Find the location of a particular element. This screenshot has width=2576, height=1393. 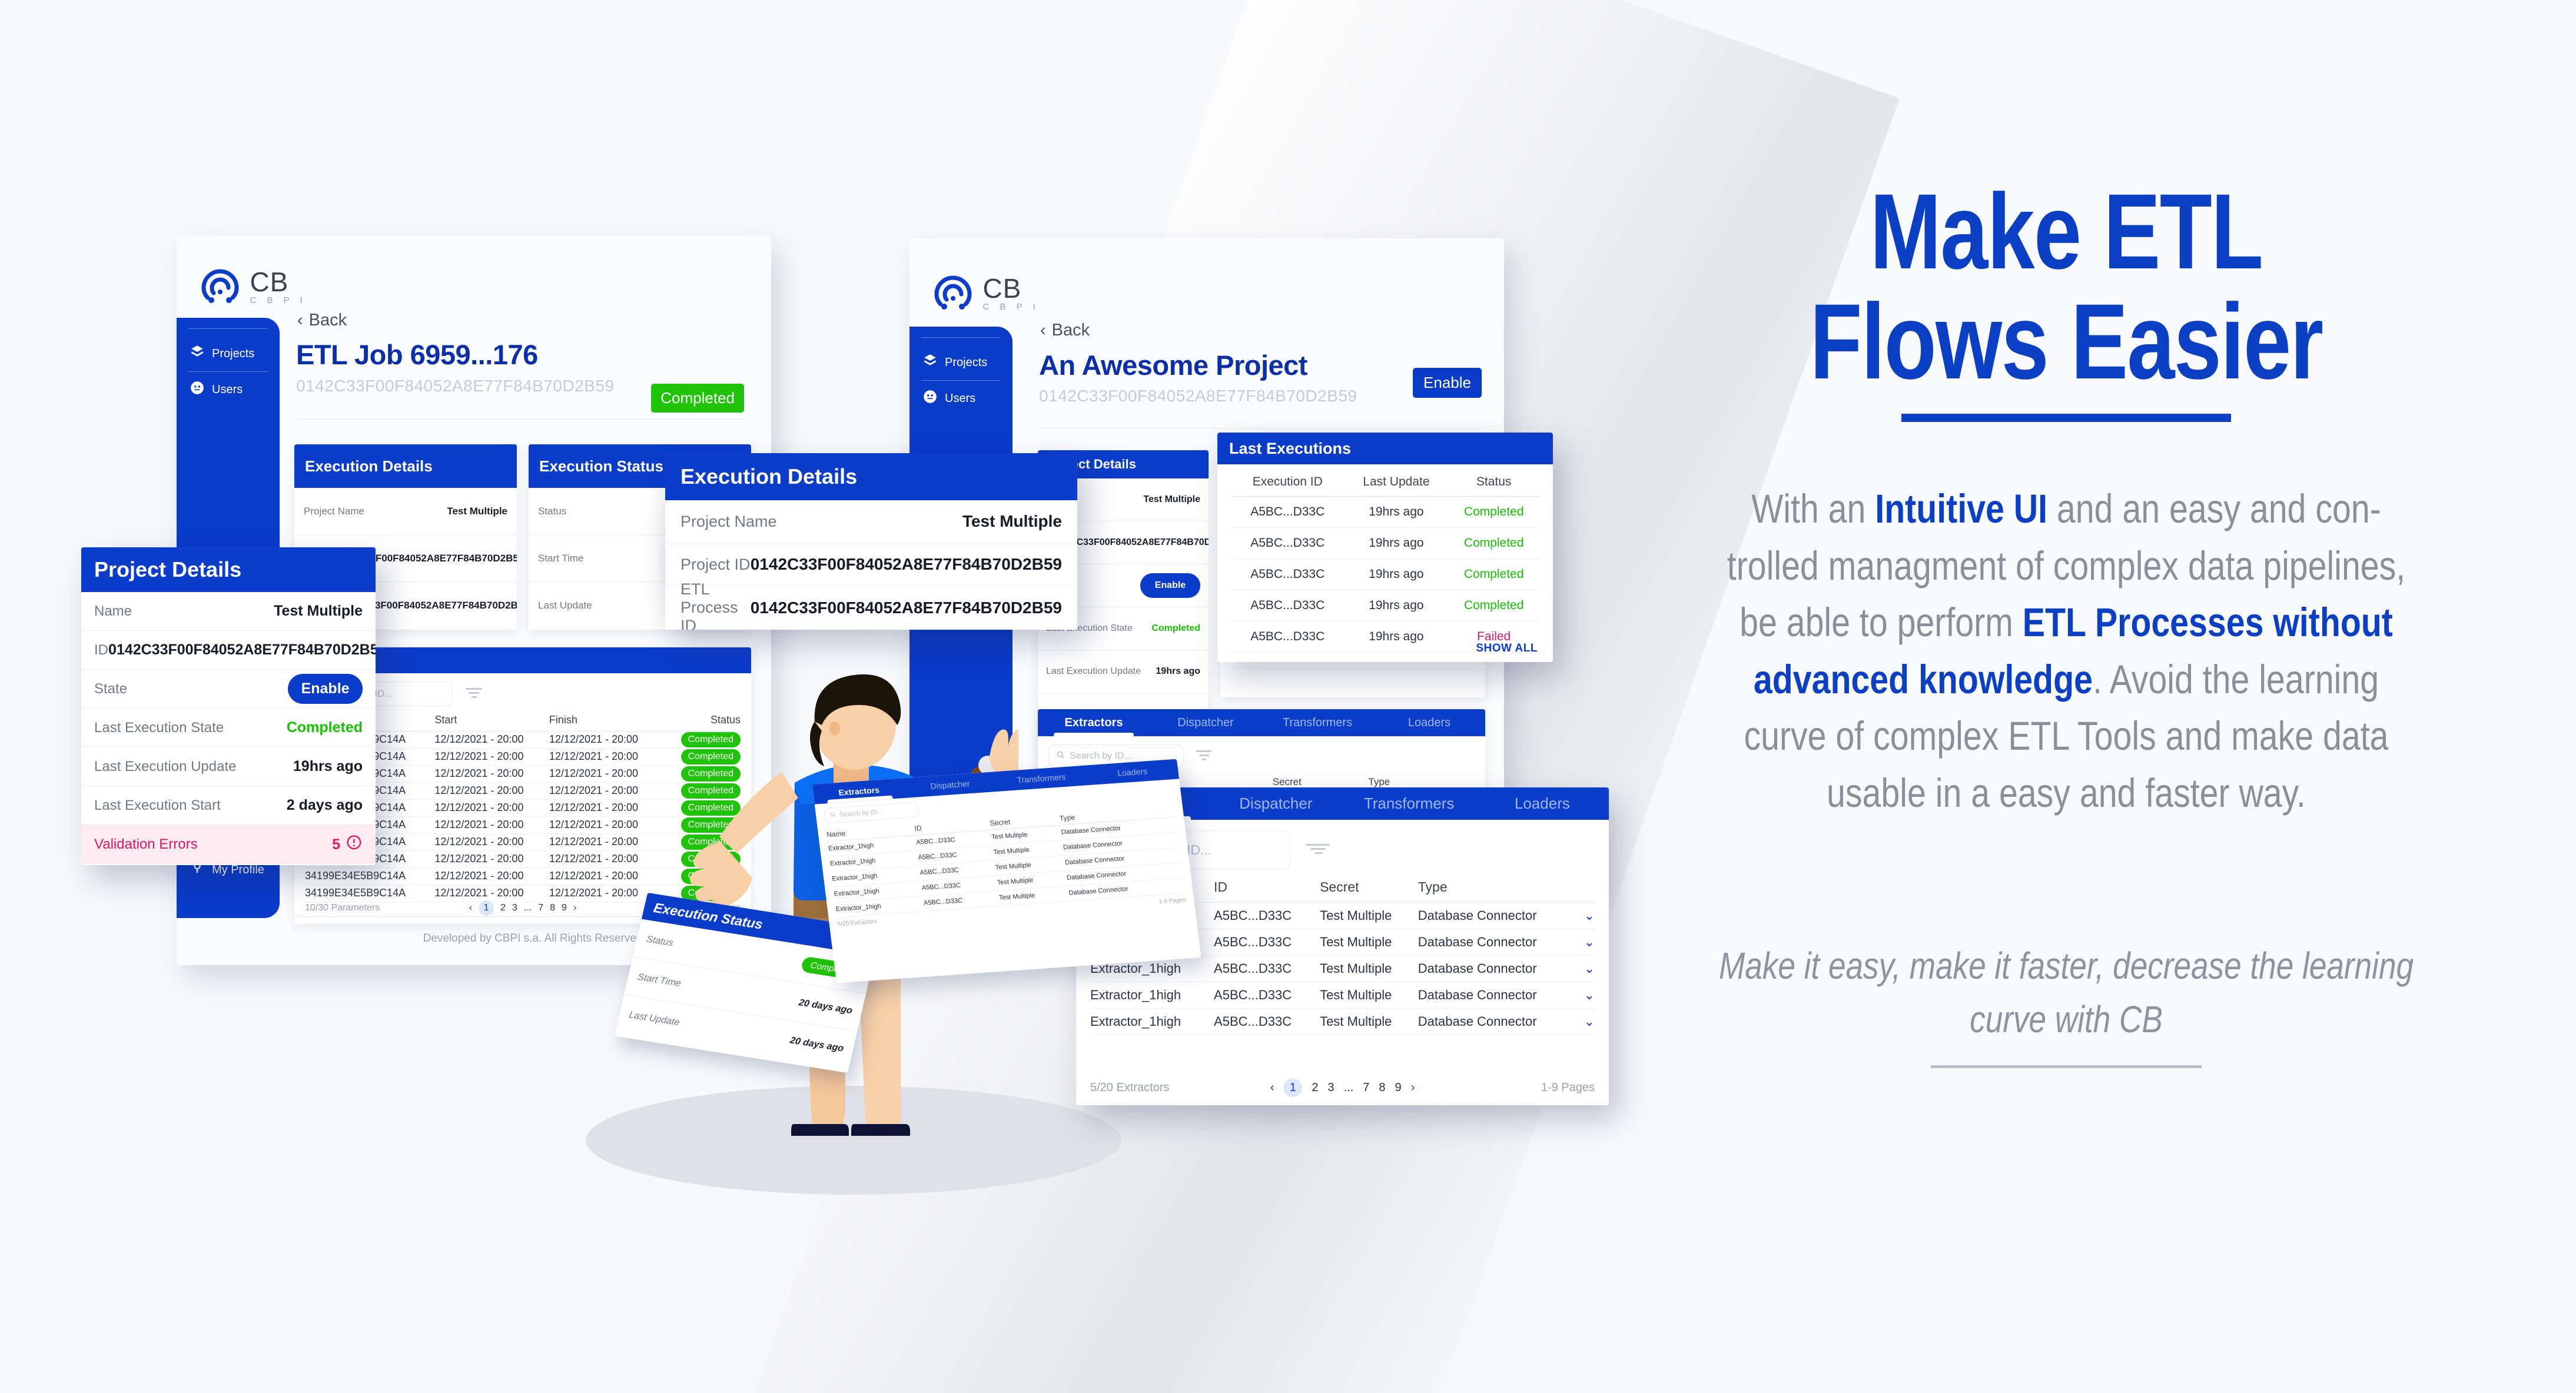

projects-icon is located at coordinates (197, 354).